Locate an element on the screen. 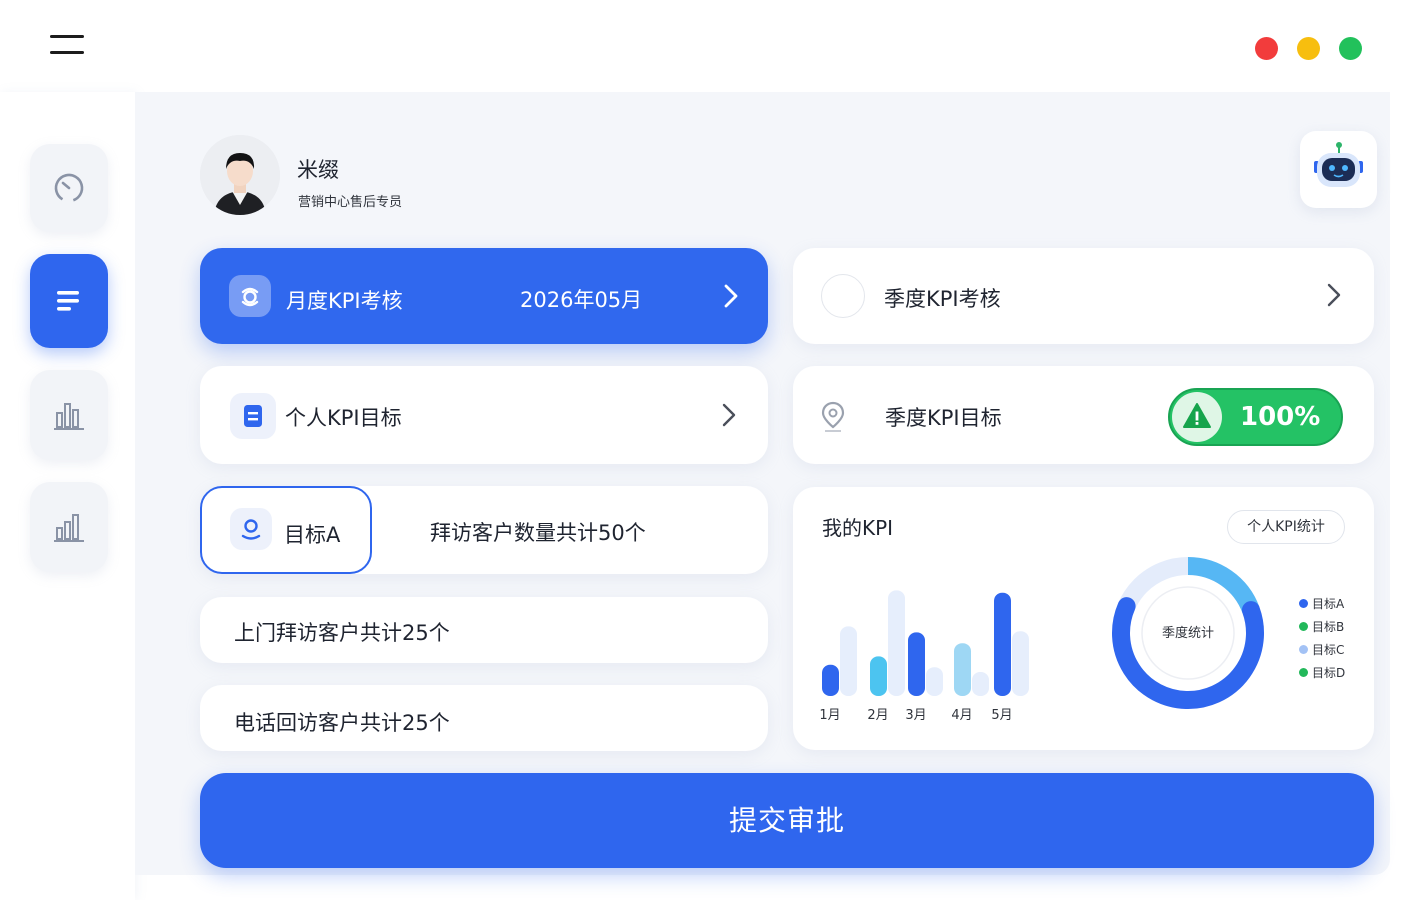 The width and height of the screenshot is (1420, 900). target-line-3: 电话回访客户共计25个 is located at coordinates (484, 718).